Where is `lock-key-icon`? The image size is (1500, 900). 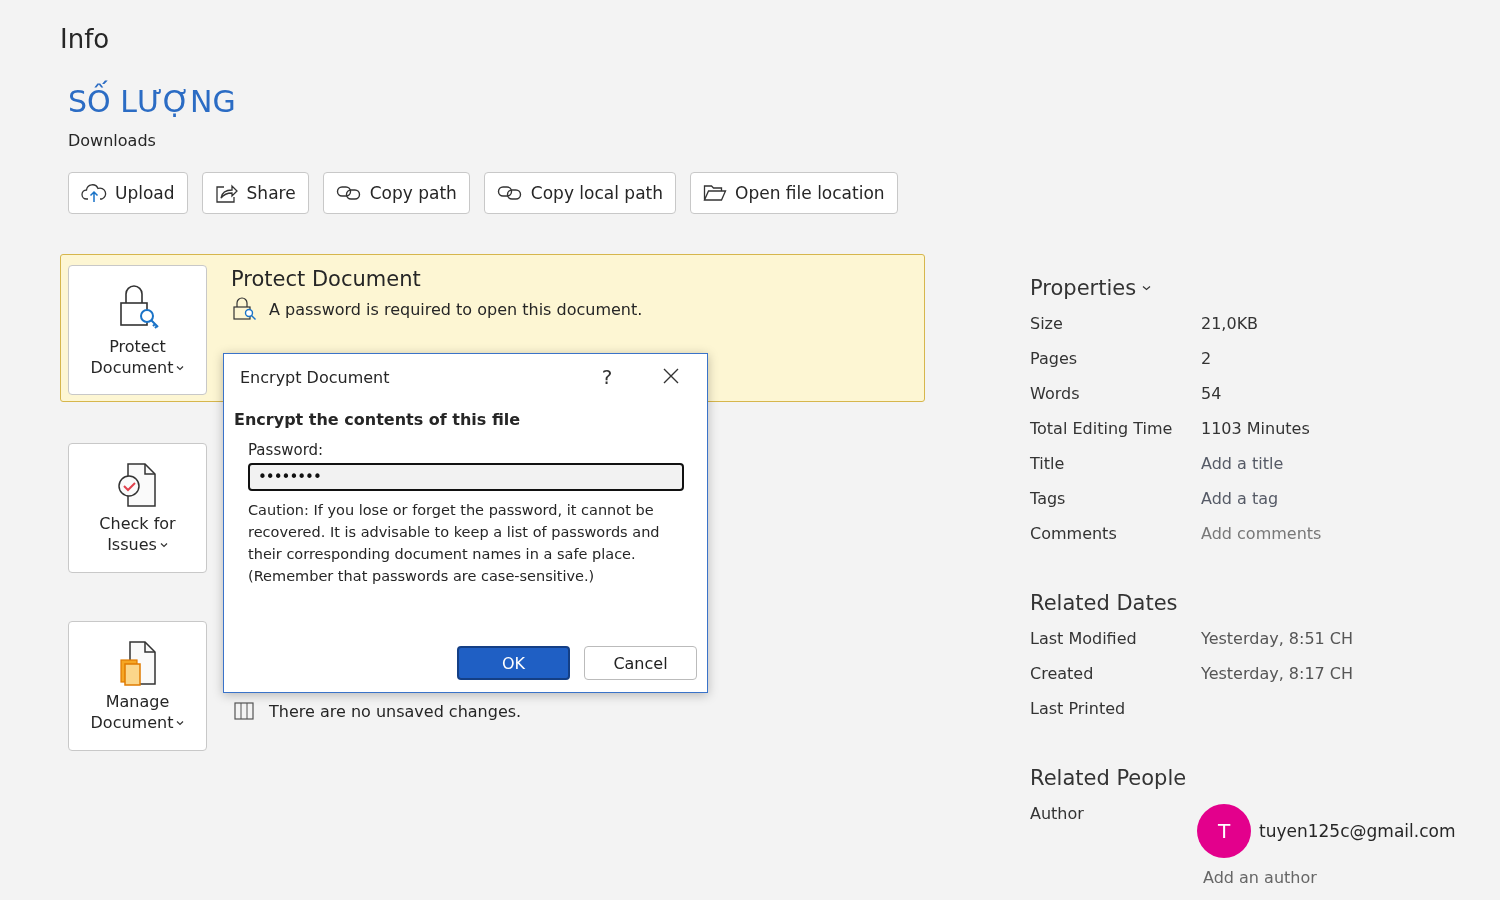
lock-key-icon is located at coordinates (244, 309).